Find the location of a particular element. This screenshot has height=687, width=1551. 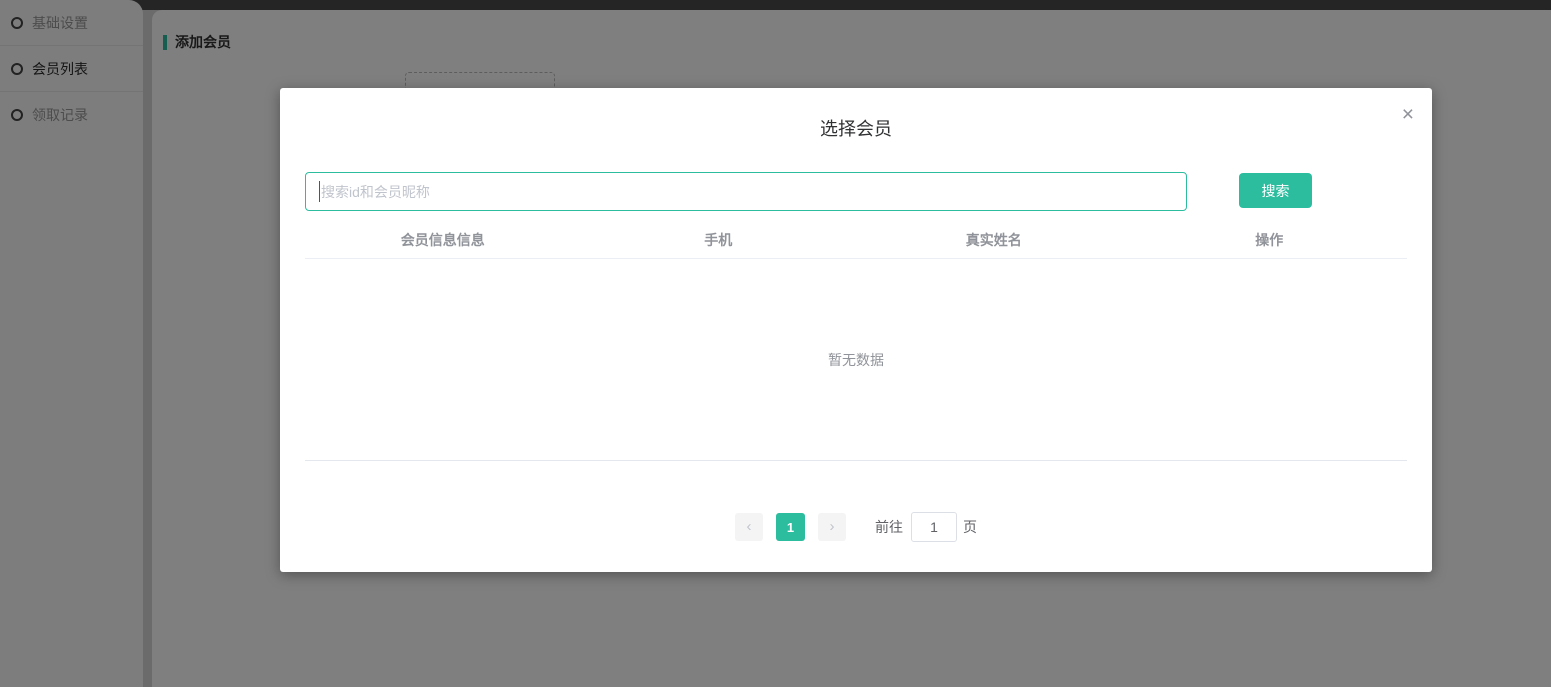

goto-page-label: 前往 is located at coordinates (889, 527).